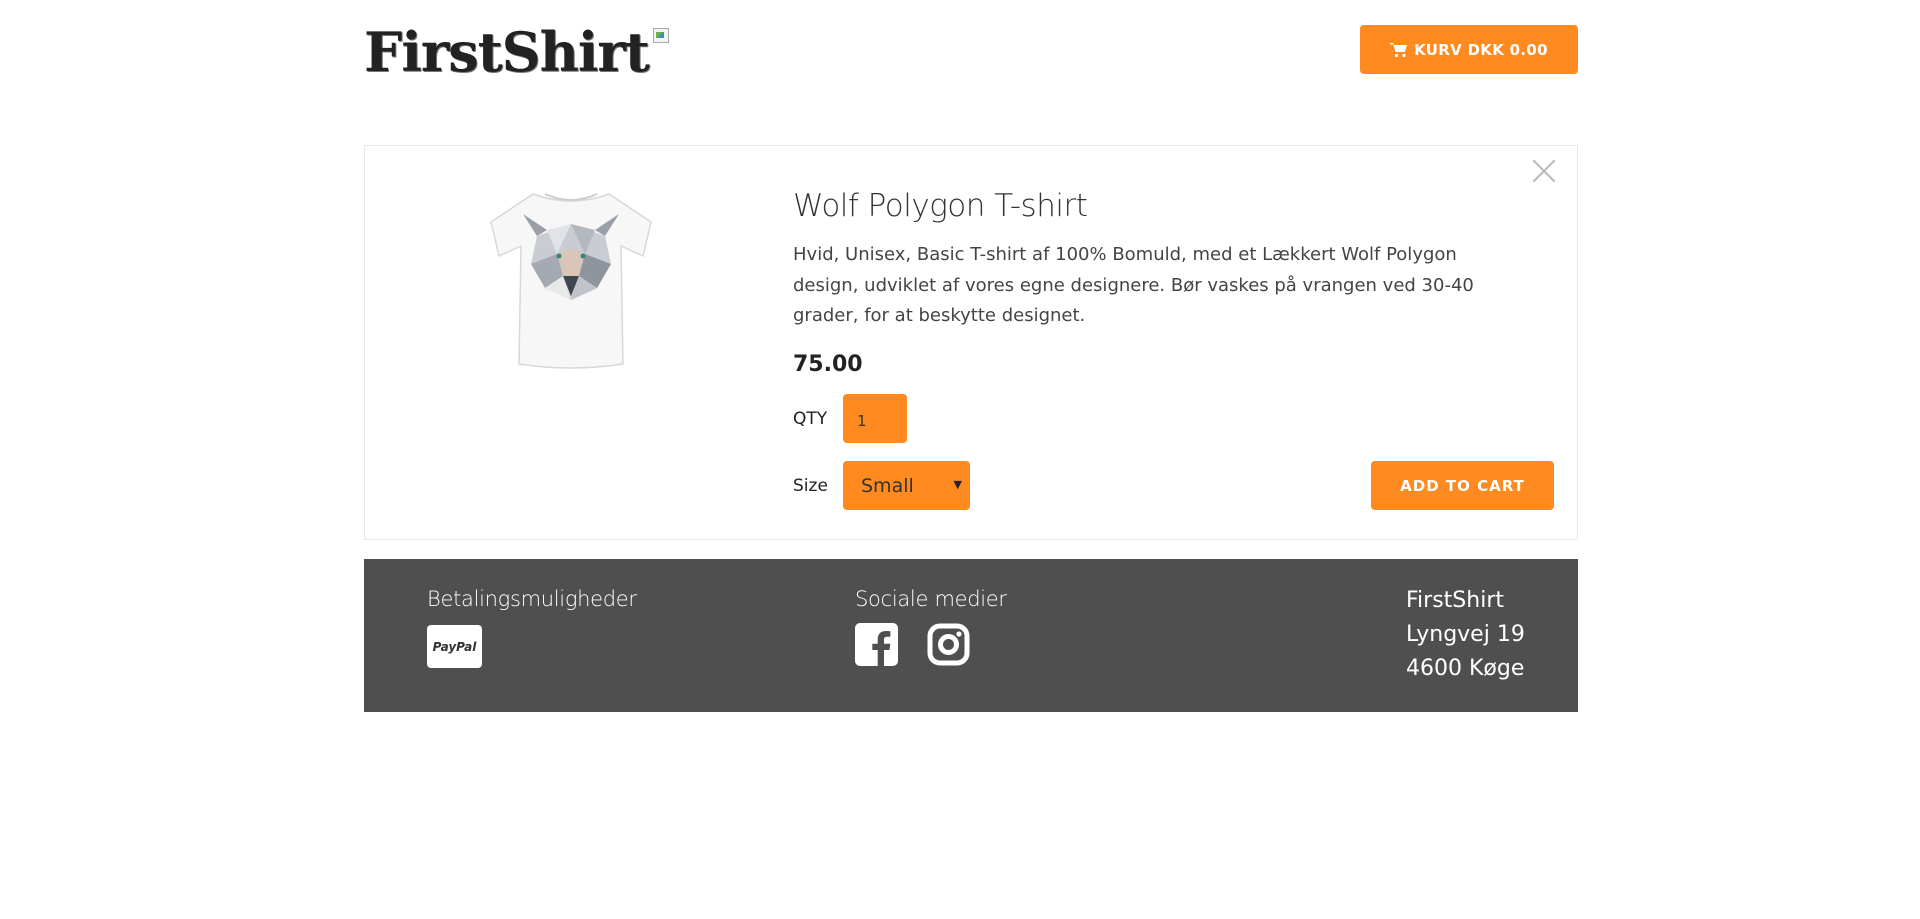 The width and height of the screenshot is (1920, 919). Describe the element at coordinates (1544, 171) in the screenshot. I see `close-icon` at that location.